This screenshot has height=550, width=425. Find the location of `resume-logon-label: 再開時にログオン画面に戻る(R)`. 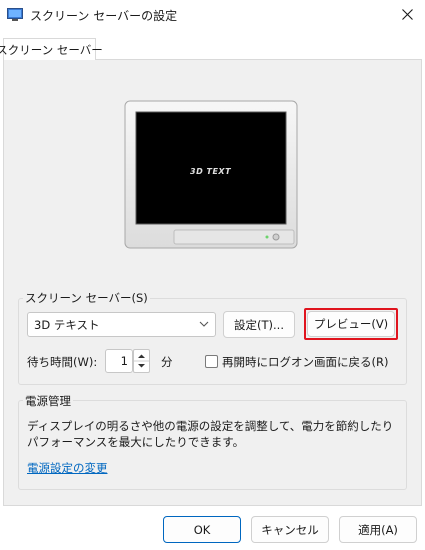

resume-logon-label: 再開時にログオン画面に戻る(R) is located at coordinates (305, 362).